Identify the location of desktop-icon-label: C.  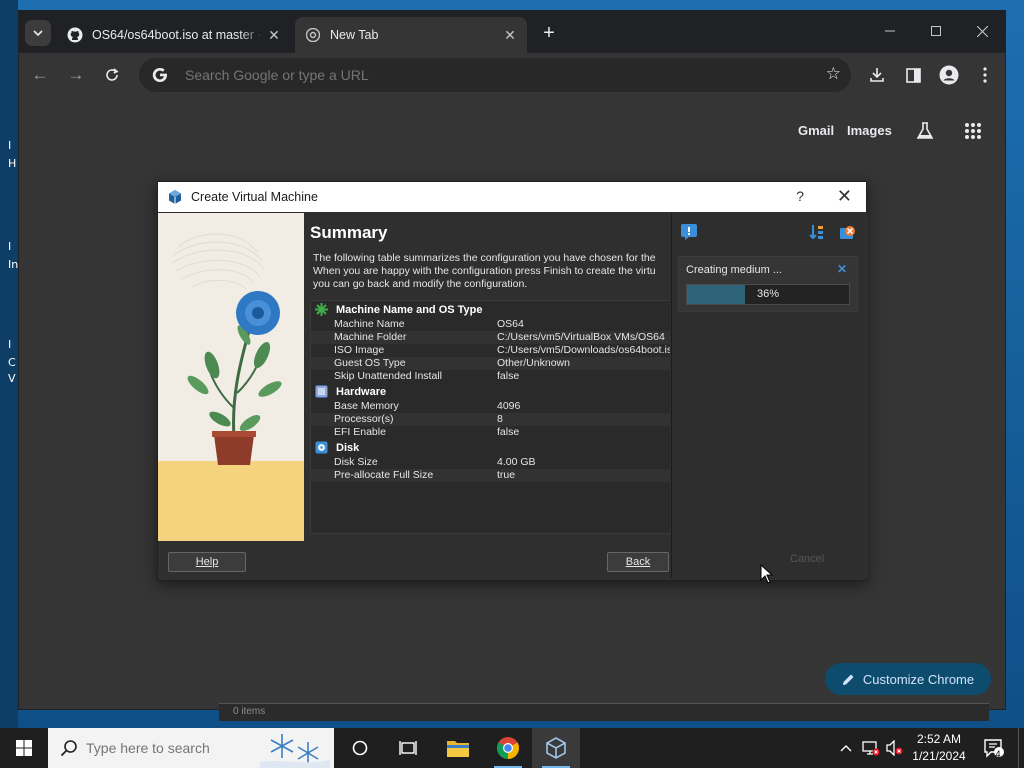
(12, 362).